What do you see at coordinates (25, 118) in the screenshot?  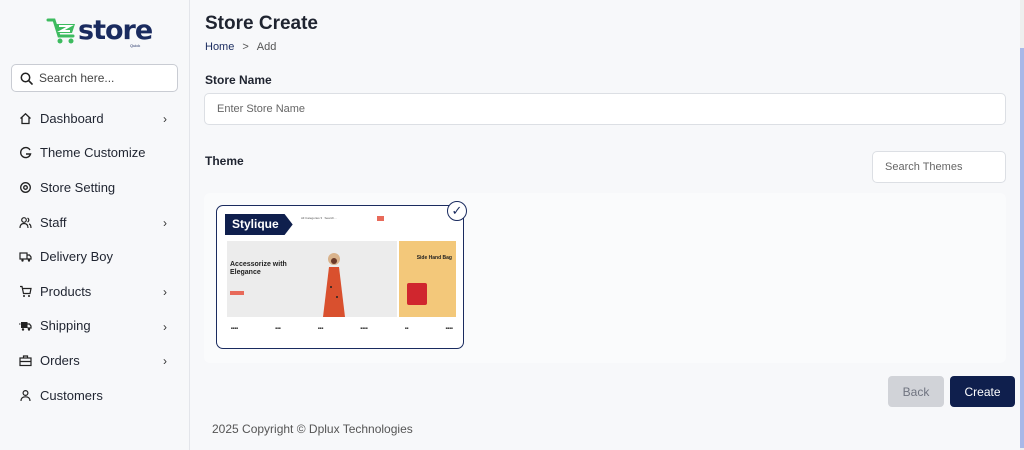 I see `home-icon` at bounding box center [25, 118].